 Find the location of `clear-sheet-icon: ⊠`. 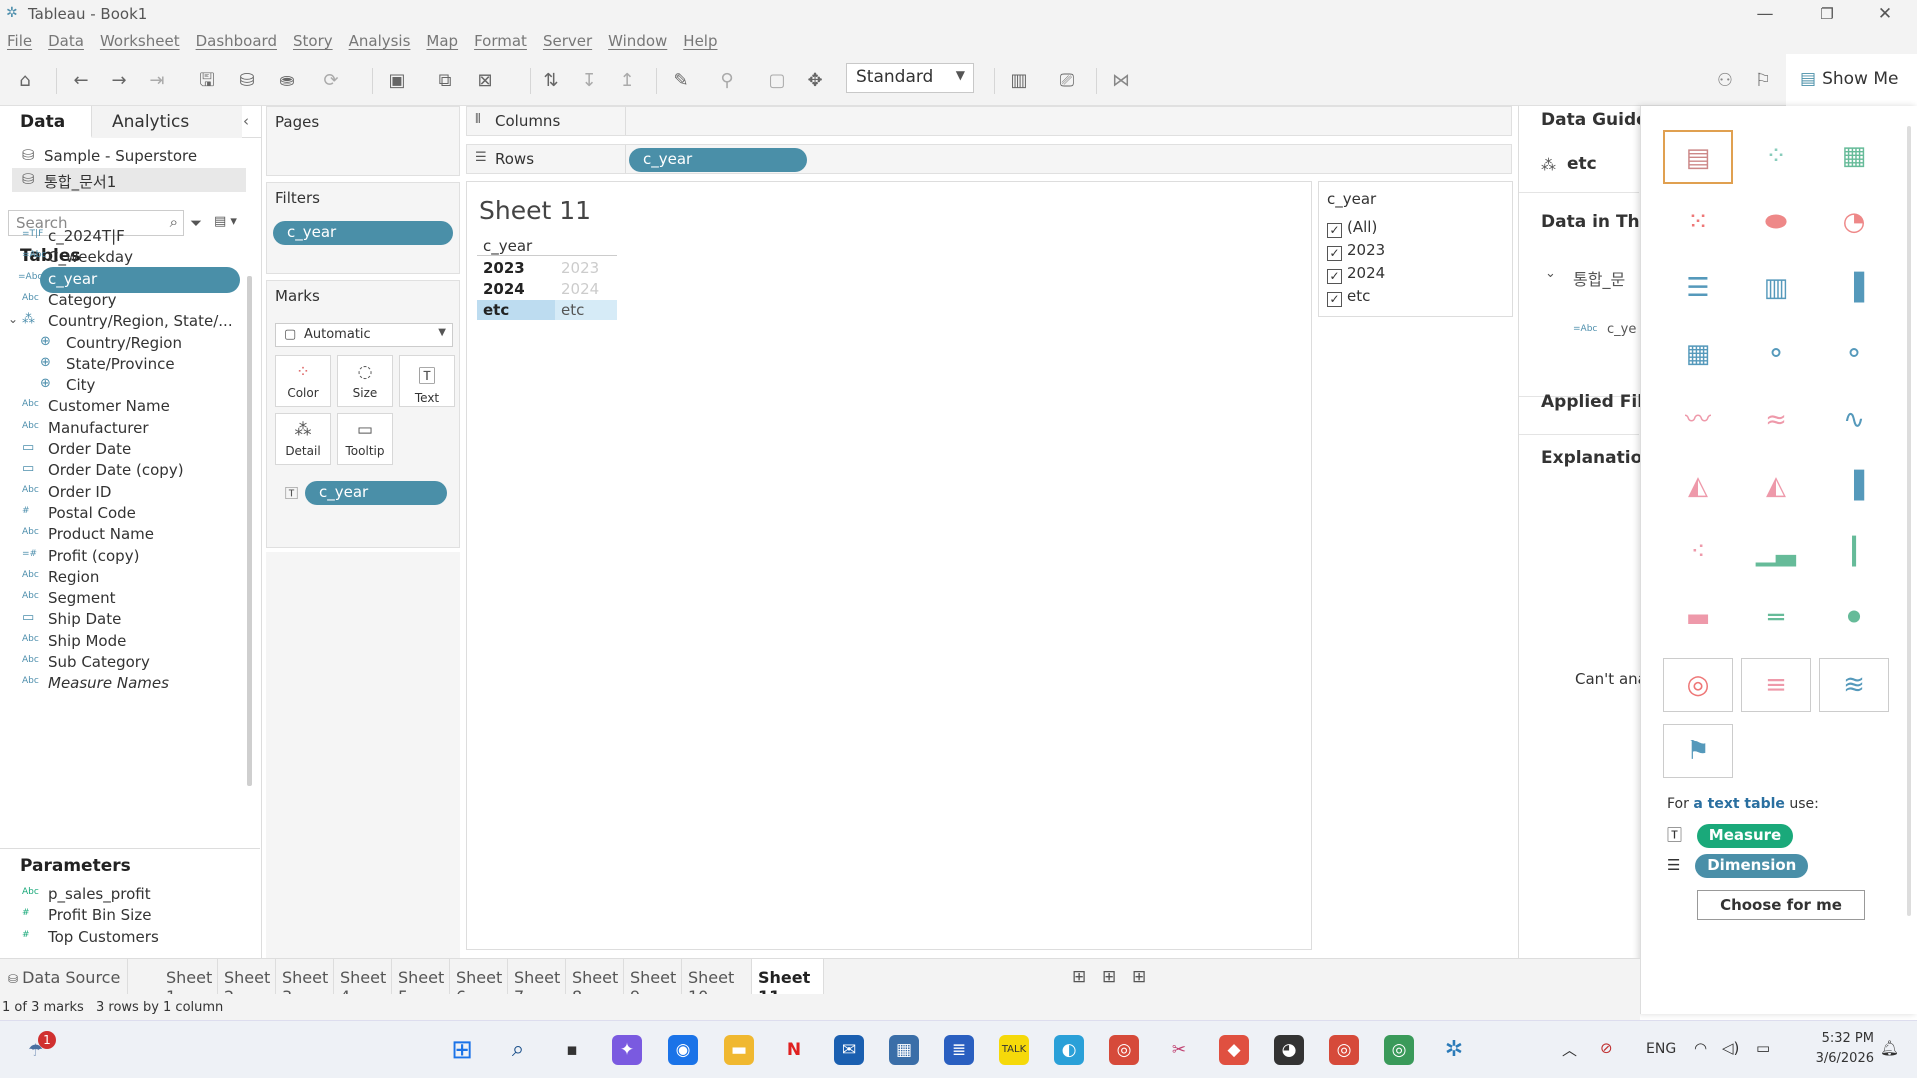

clear-sheet-icon: ⊠ is located at coordinates (485, 81).